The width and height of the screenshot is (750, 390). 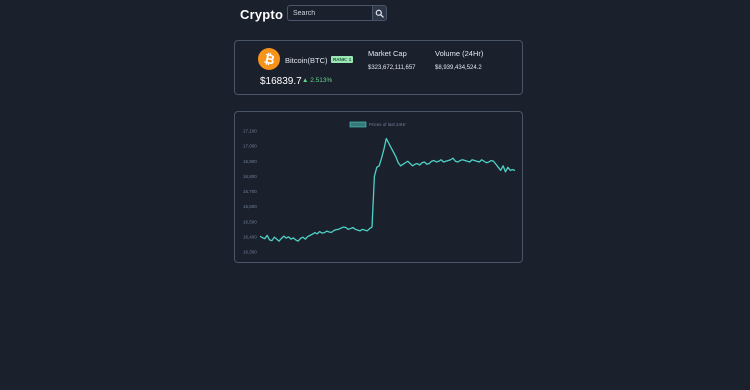 I want to click on y-tick-label: 16,300, so click(x=250, y=252).